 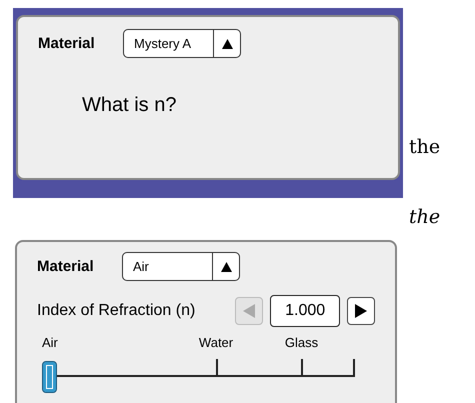 What do you see at coordinates (181, 266) in the screenshot?
I see `material-dropdown: Air` at bounding box center [181, 266].